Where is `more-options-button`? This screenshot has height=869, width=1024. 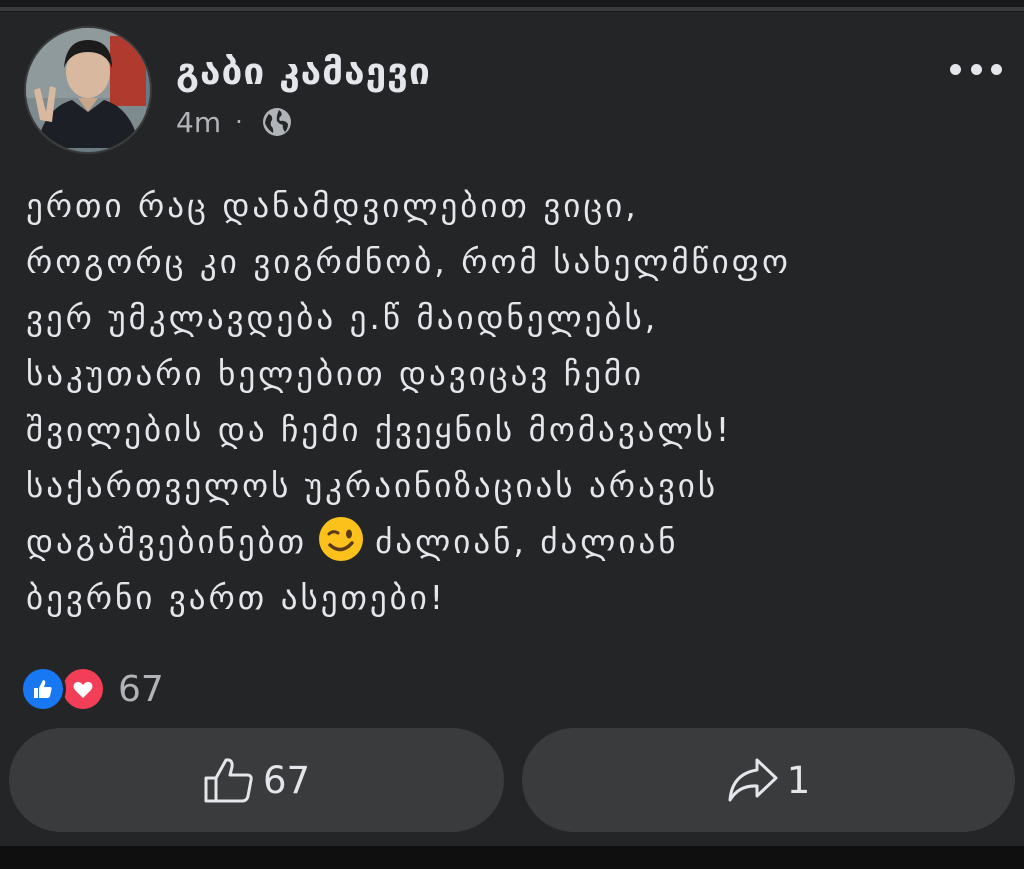 more-options-button is located at coordinates (976, 69).